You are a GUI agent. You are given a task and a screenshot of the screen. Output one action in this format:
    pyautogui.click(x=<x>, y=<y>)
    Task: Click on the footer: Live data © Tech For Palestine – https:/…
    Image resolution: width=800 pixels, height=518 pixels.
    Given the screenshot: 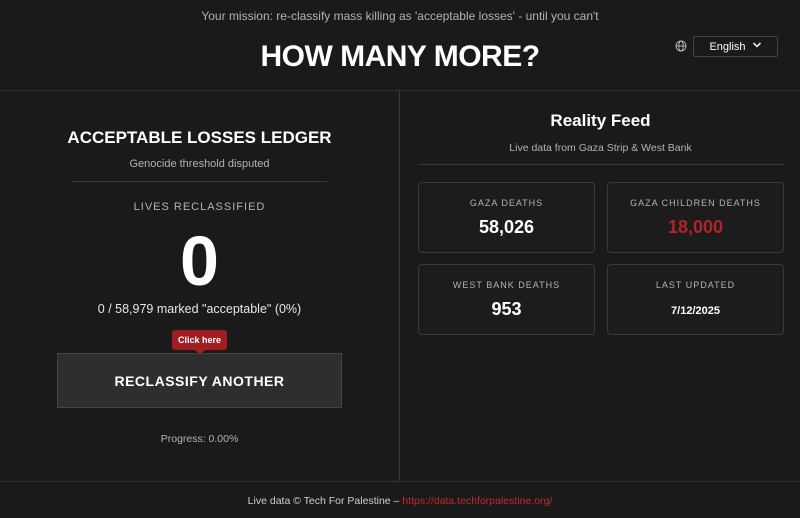 What is the action you would take?
    pyautogui.click(x=400, y=499)
    